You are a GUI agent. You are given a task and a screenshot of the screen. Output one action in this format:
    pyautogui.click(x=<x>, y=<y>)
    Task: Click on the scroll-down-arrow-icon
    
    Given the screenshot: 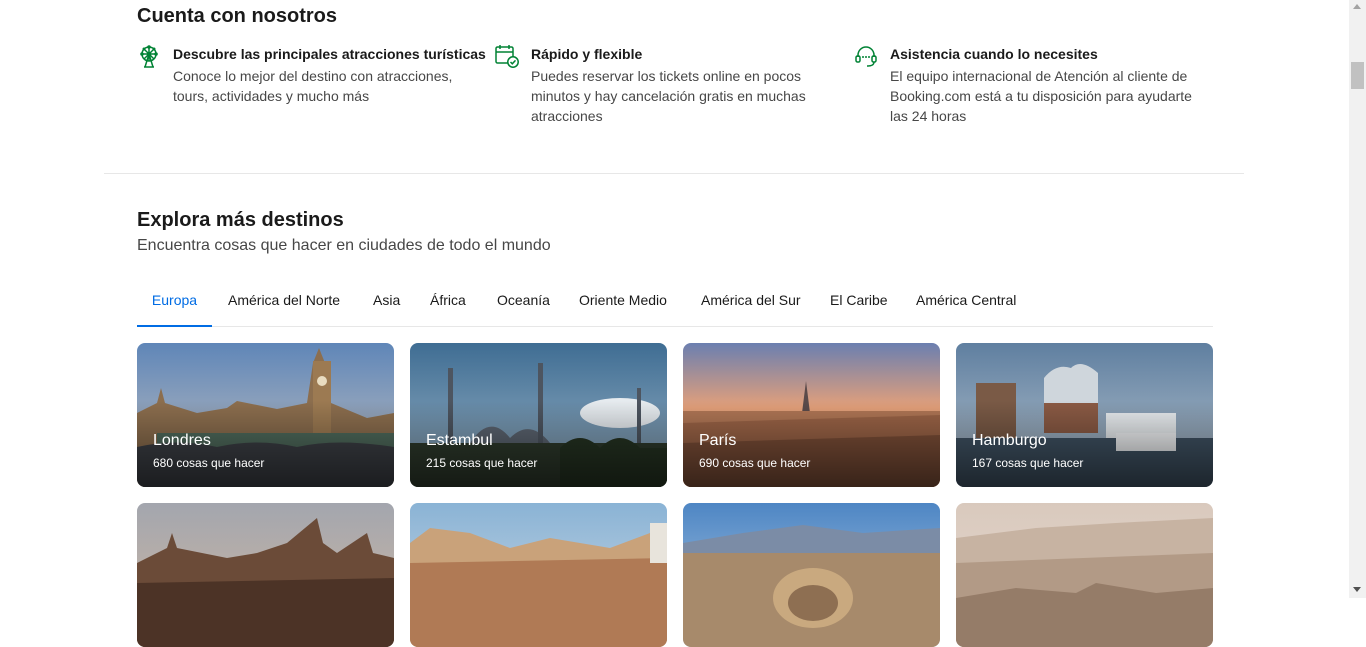 What is the action you would take?
    pyautogui.click(x=1357, y=589)
    